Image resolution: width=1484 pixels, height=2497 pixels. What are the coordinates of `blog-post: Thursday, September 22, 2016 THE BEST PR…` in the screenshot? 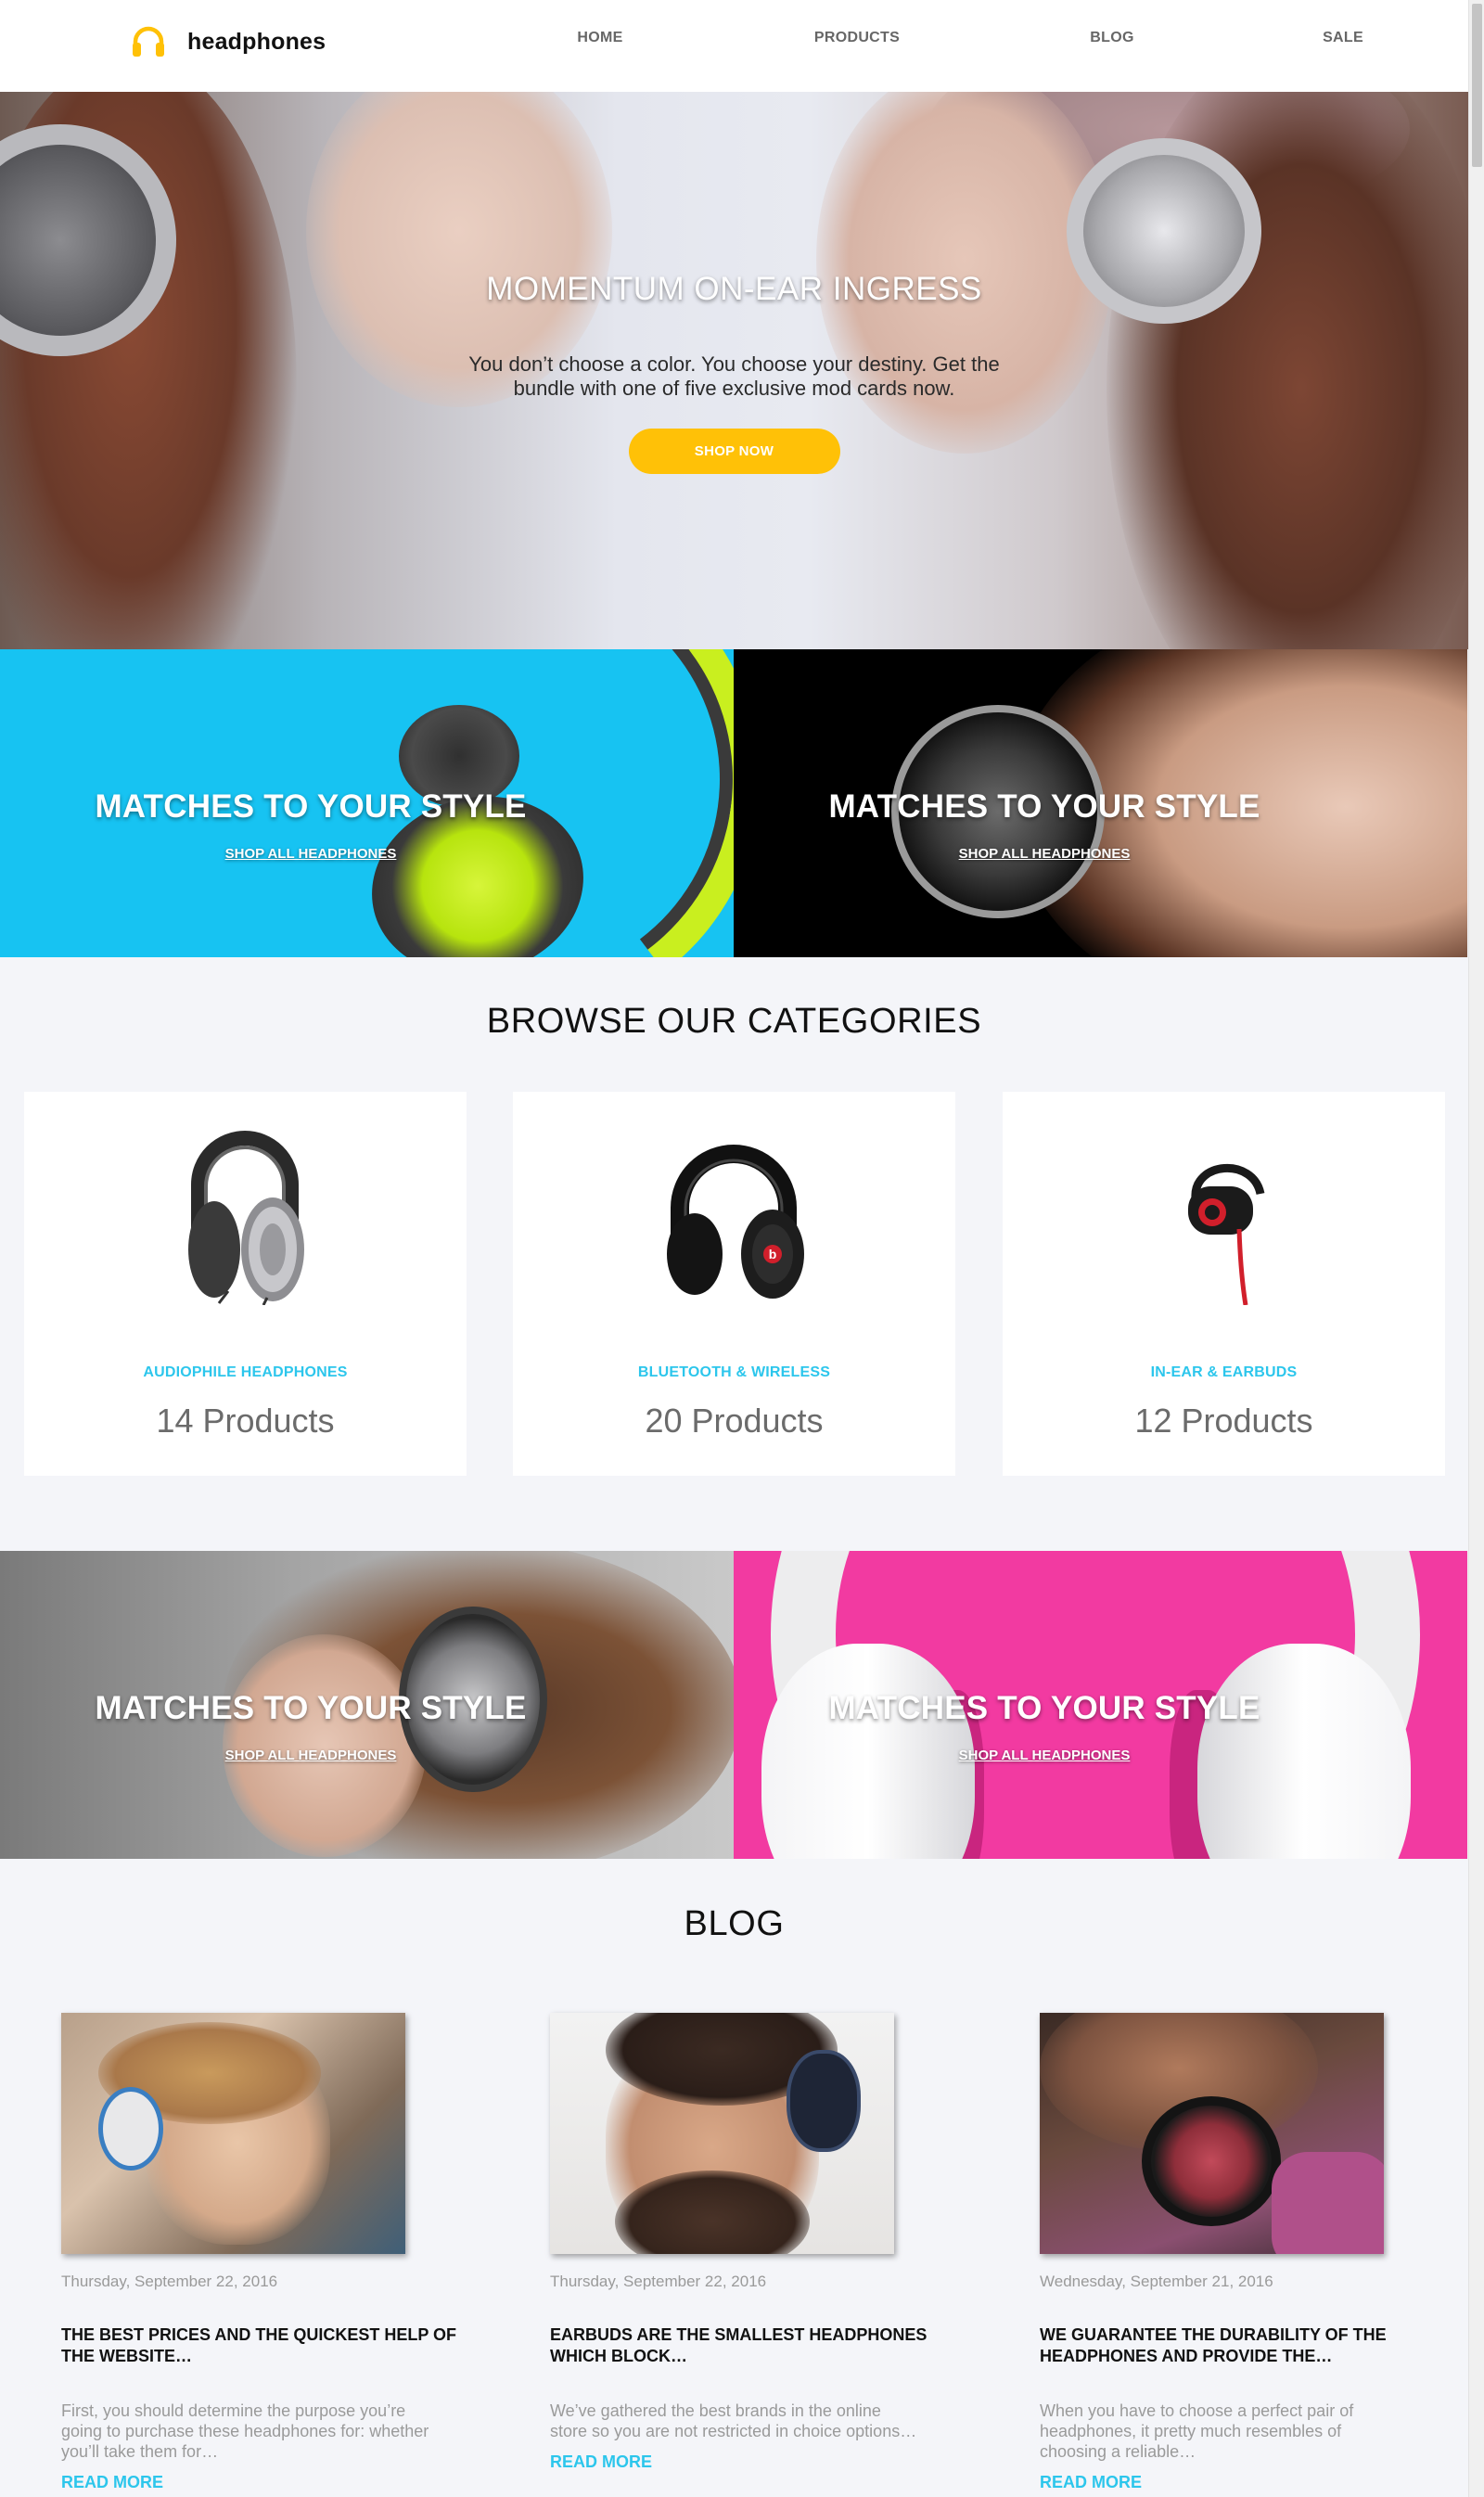 It's located at (260, 2252).